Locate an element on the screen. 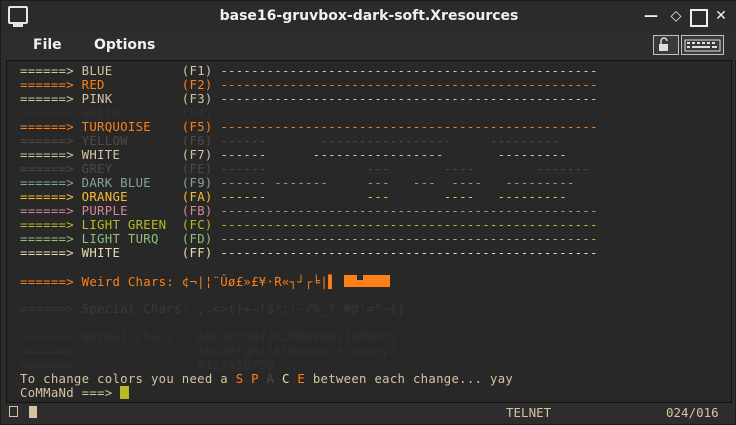 This screenshot has width=736, height=425. terminal-text: ======> abcdefghijklmnopqrstuvwxyz is located at coordinates (209, 351).